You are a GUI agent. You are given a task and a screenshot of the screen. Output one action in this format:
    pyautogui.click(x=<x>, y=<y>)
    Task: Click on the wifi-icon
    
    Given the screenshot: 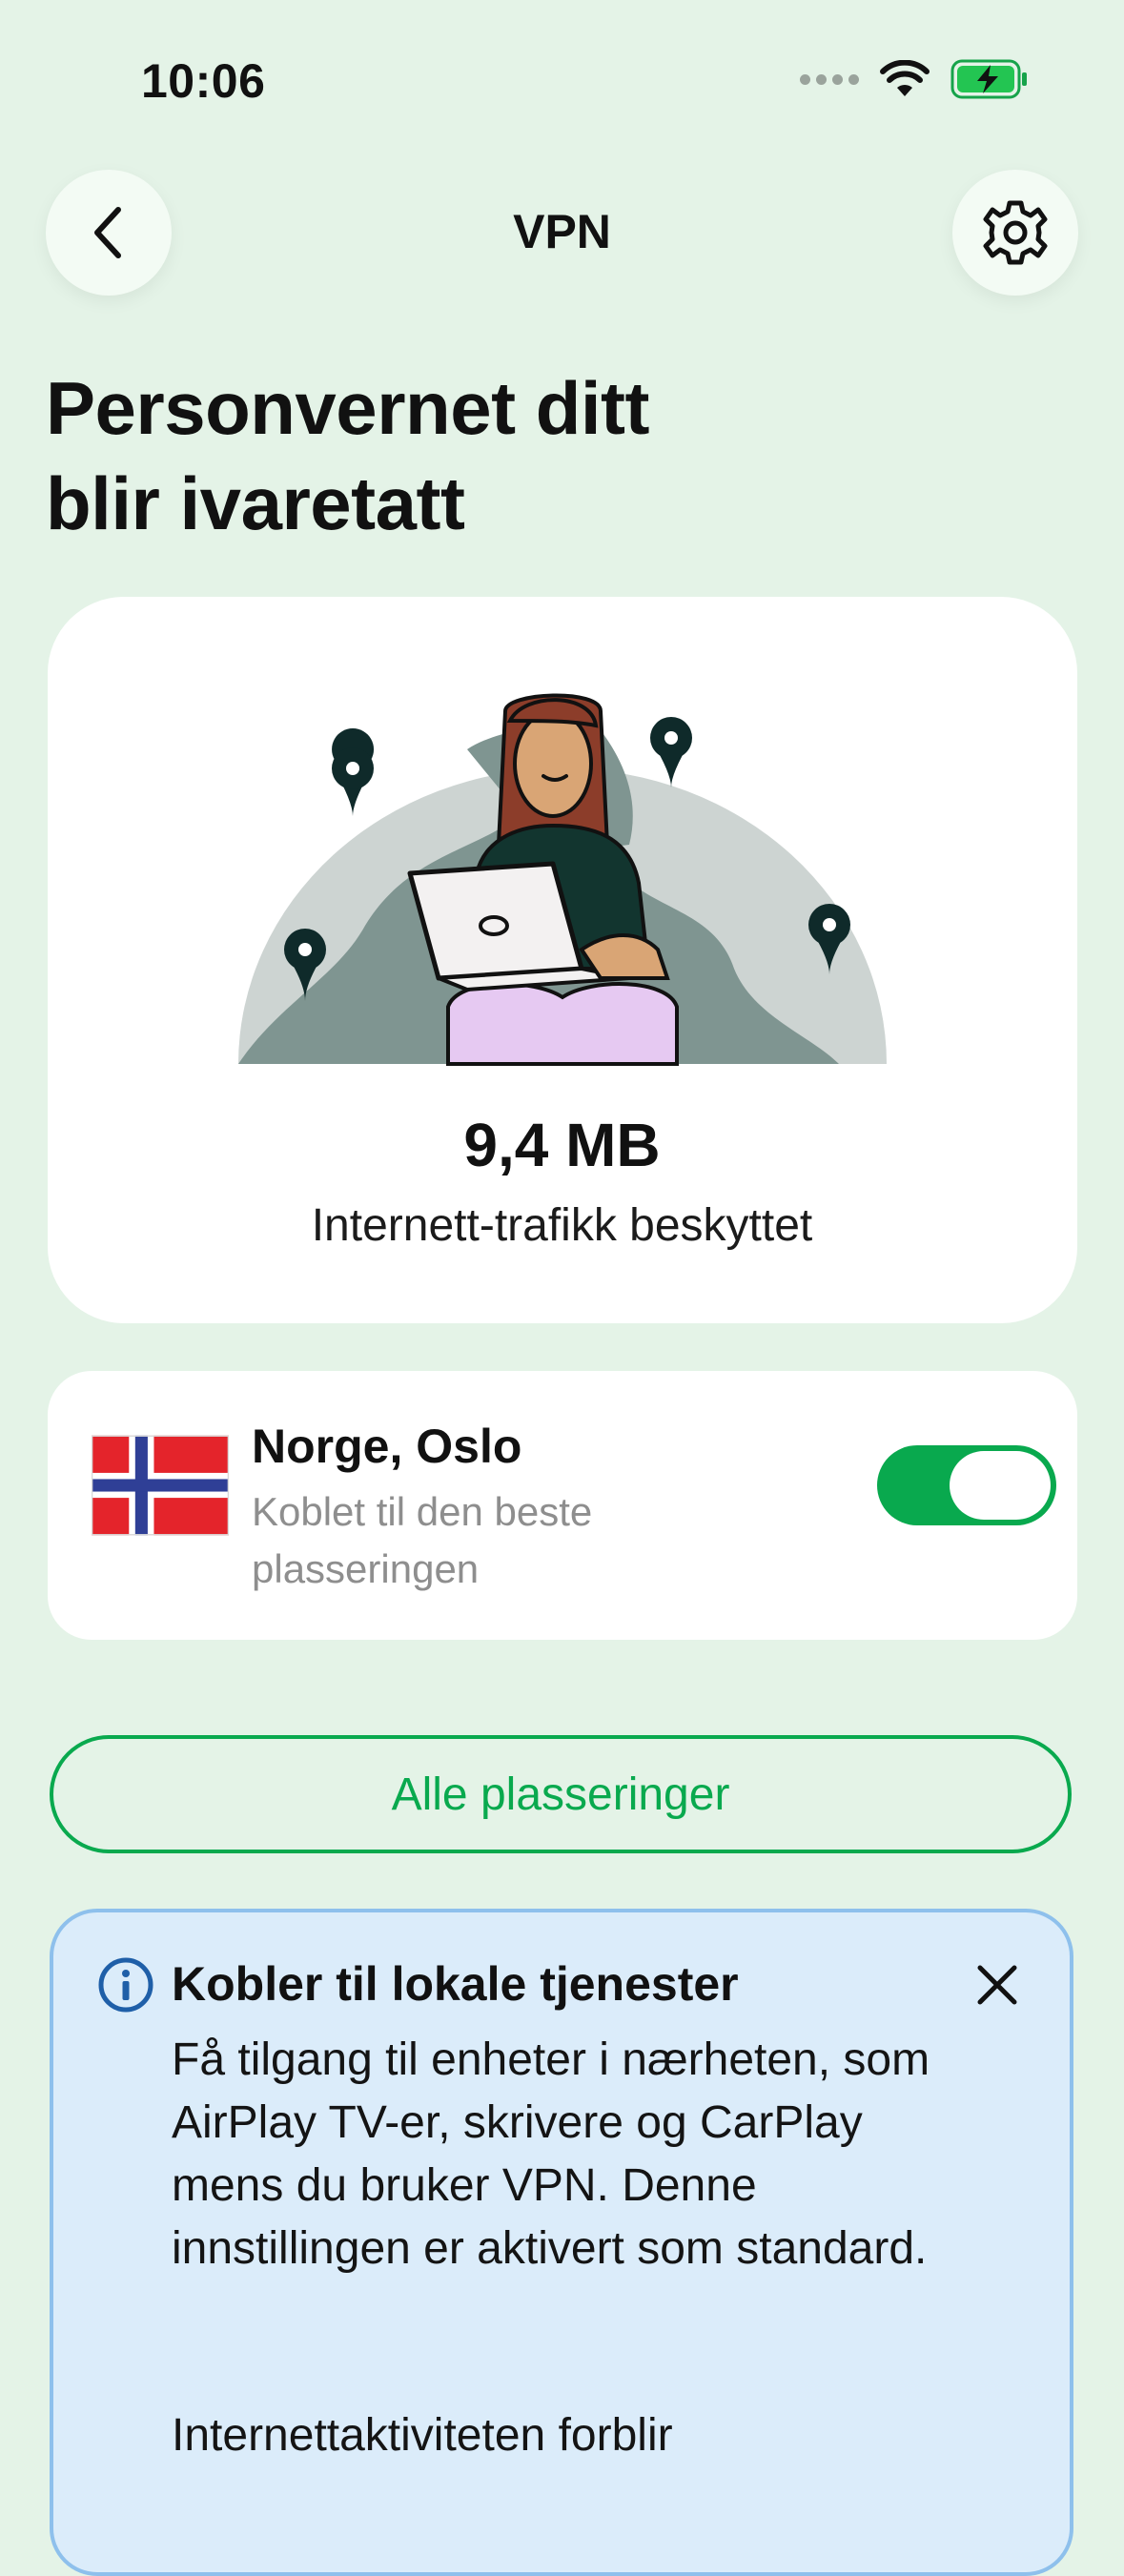 What is the action you would take?
    pyautogui.click(x=905, y=78)
    